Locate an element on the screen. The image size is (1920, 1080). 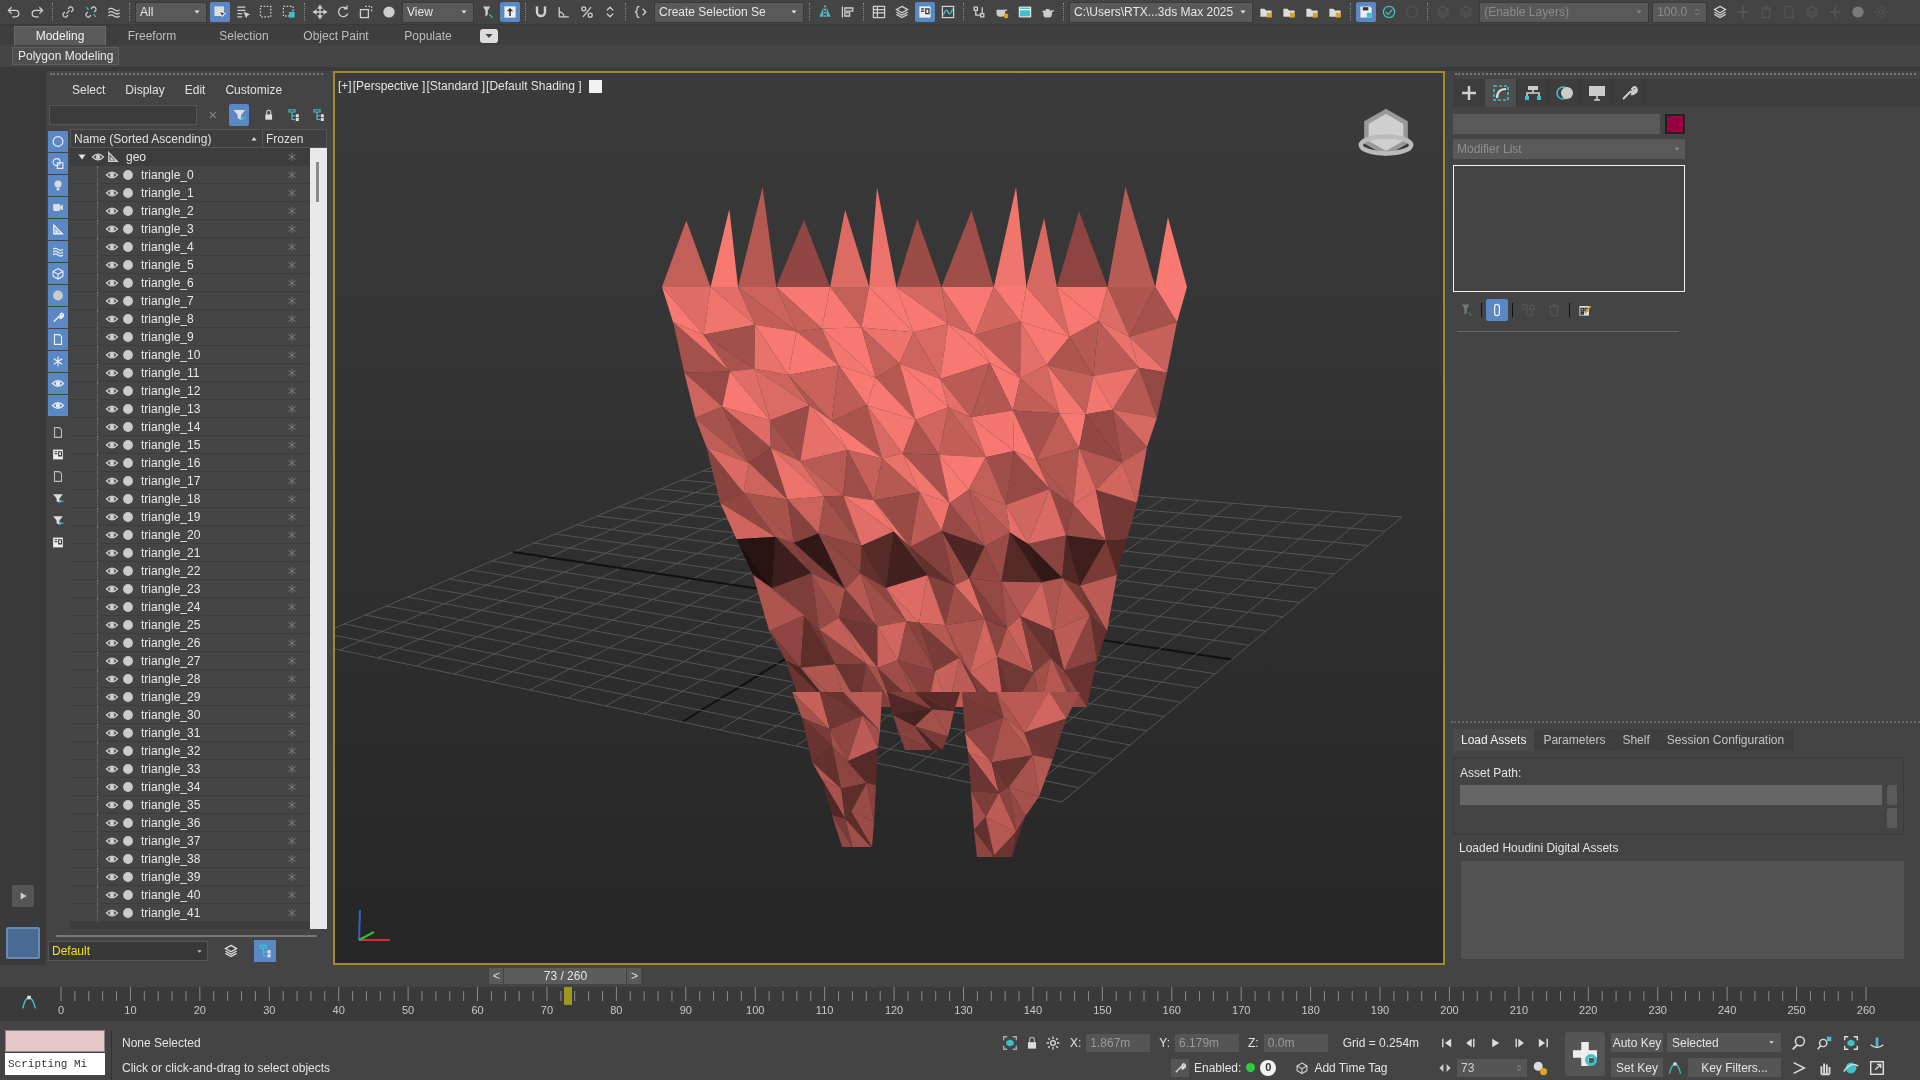
object-color-swatch is located at coordinates (1675, 124).